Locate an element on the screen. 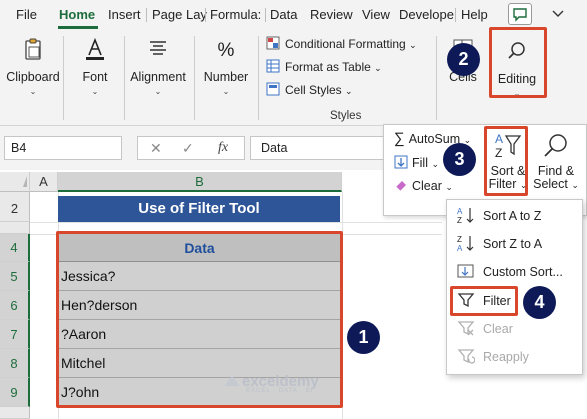  row-header-5: 5 is located at coordinates (15, 276).